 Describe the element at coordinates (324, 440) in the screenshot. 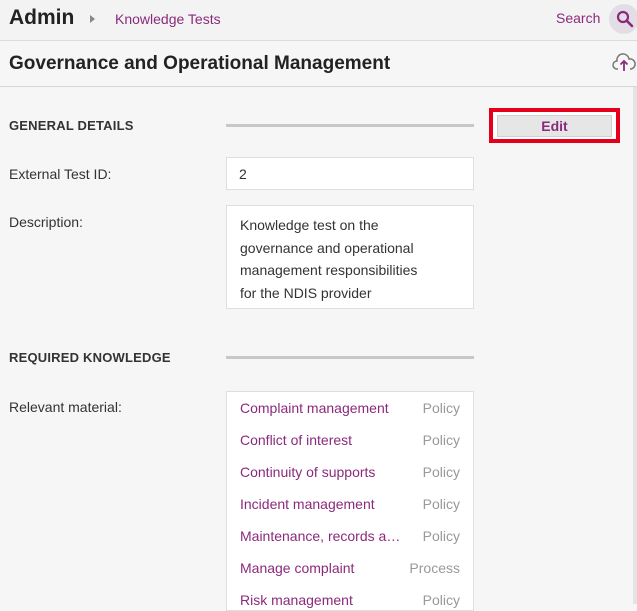

I see `material-name: Conflict of interest` at that location.